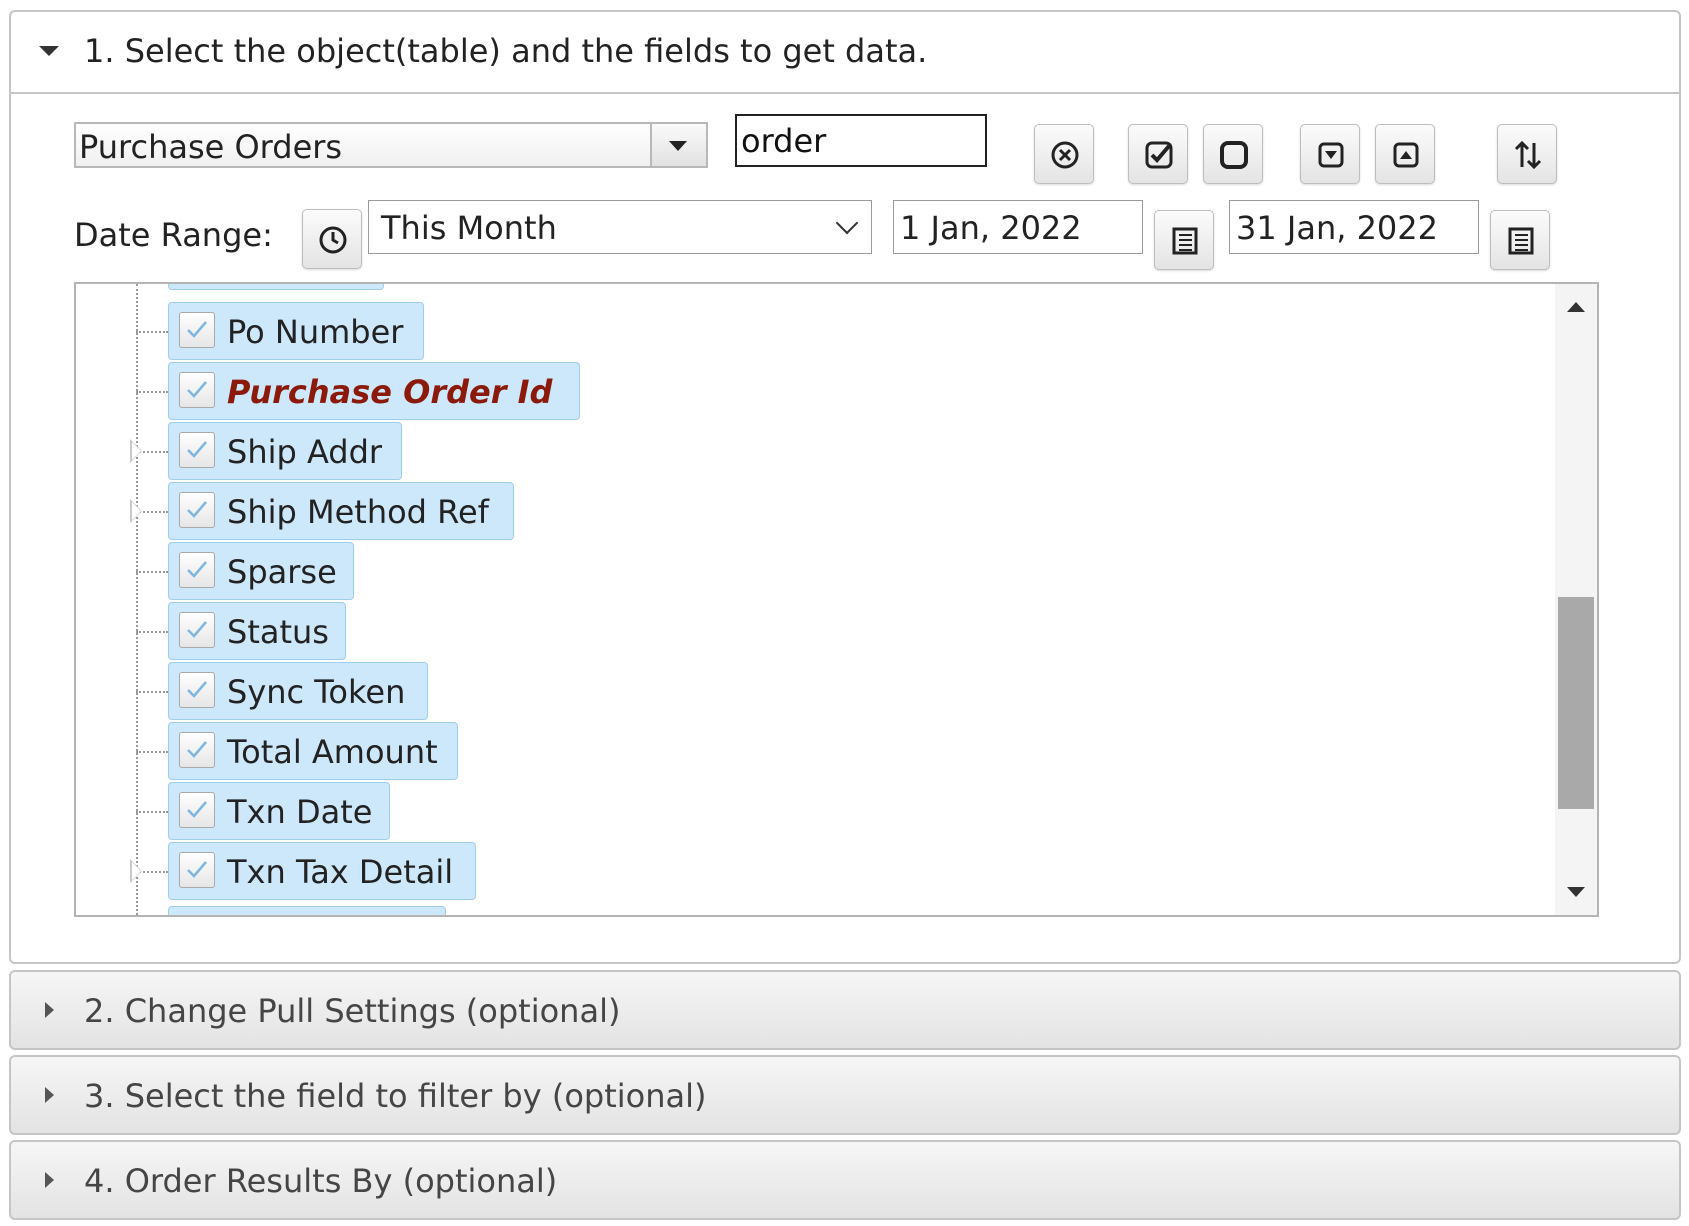  I want to click on field-label: Sparse, so click(282, 572).